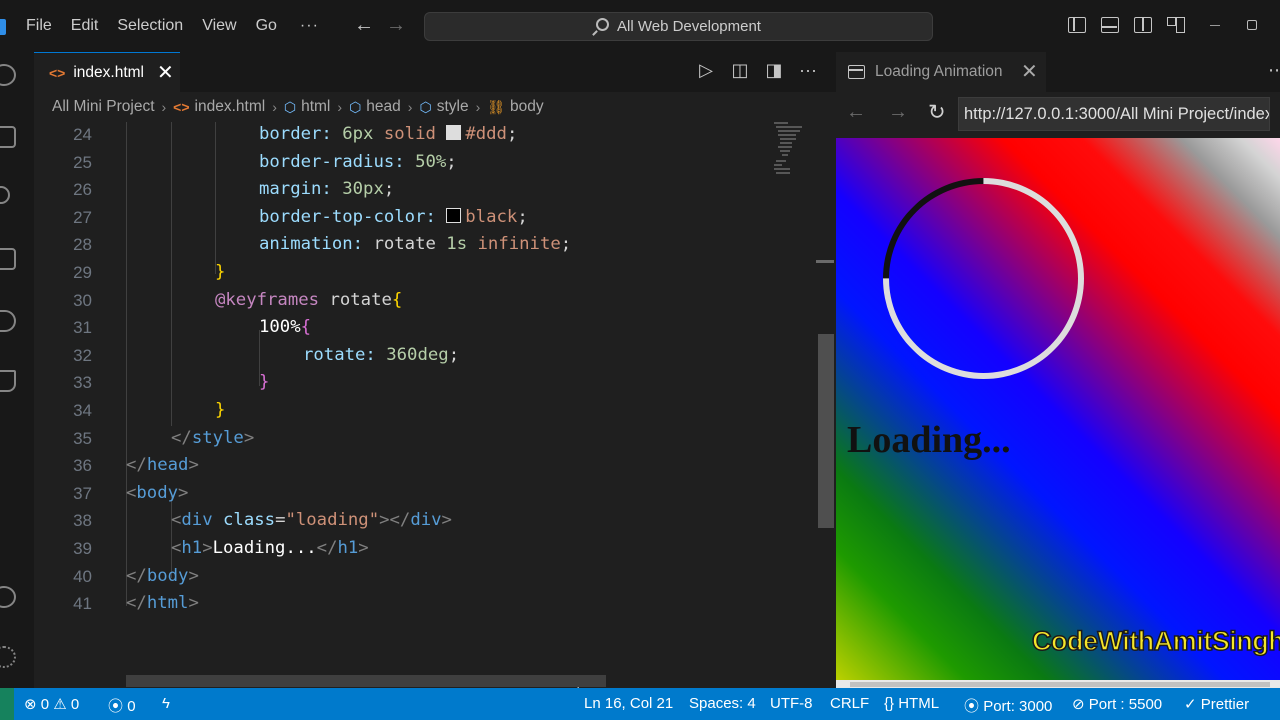 The height and width of the screenshot is (720, 1280). I want to click on more-actions-icon: ⋯, so click(1274, 70).